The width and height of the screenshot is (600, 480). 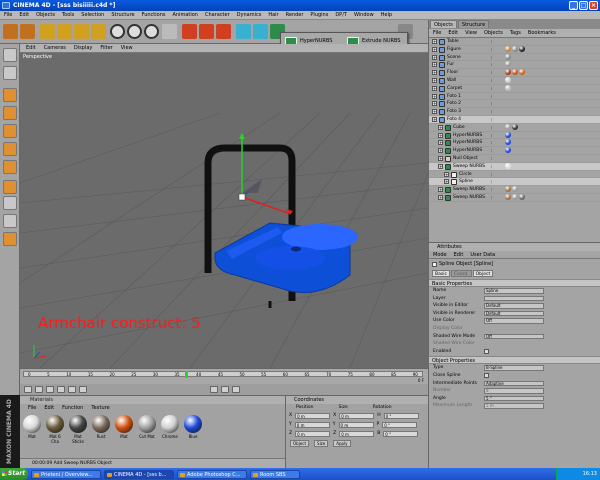 What do you see at coordinates (39, 389) in the screenshot?
I see `prev-key-icon` at bounding box center [39, 389].